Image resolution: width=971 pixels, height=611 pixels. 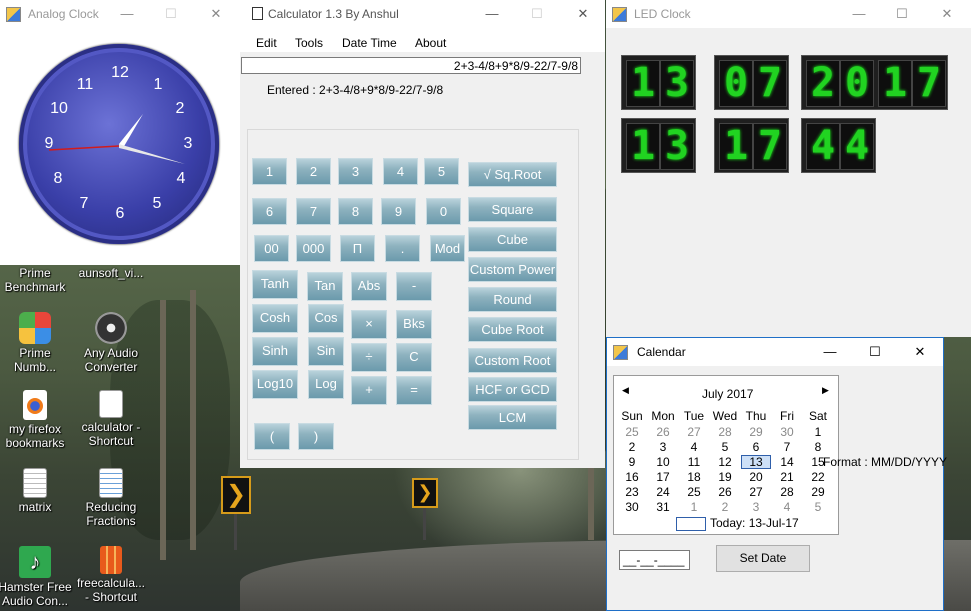 I want to click on calendar-day: 10, so click(x=663, y=462).